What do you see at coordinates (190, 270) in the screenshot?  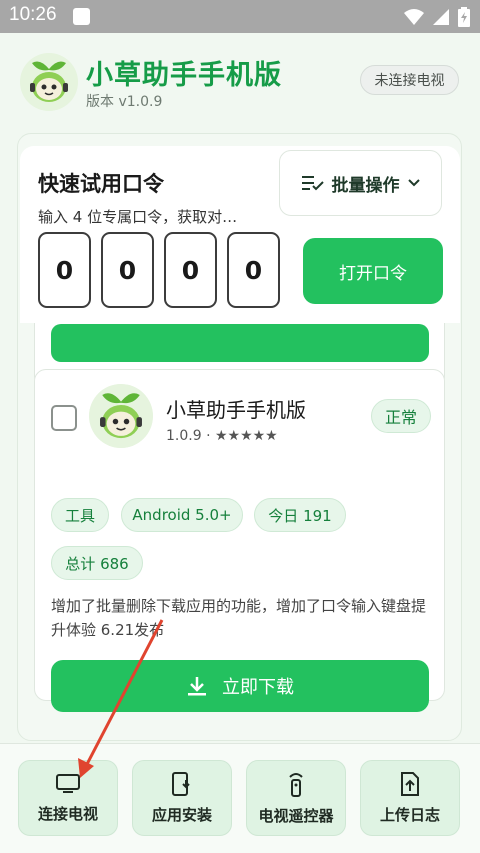 I see `code-digit-3: 0` at bounding box center [190, 270].